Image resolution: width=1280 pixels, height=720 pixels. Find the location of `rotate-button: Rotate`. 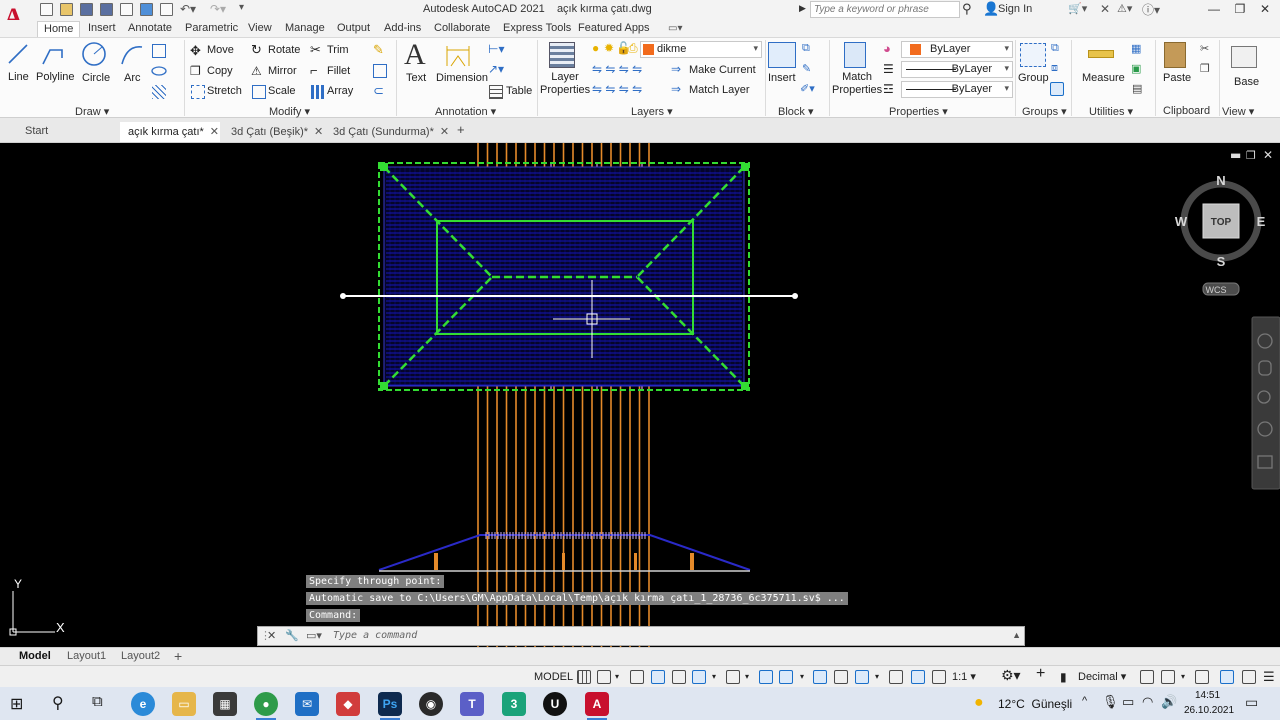

rotate-button: Rotate is located at coordinates (284, 50).